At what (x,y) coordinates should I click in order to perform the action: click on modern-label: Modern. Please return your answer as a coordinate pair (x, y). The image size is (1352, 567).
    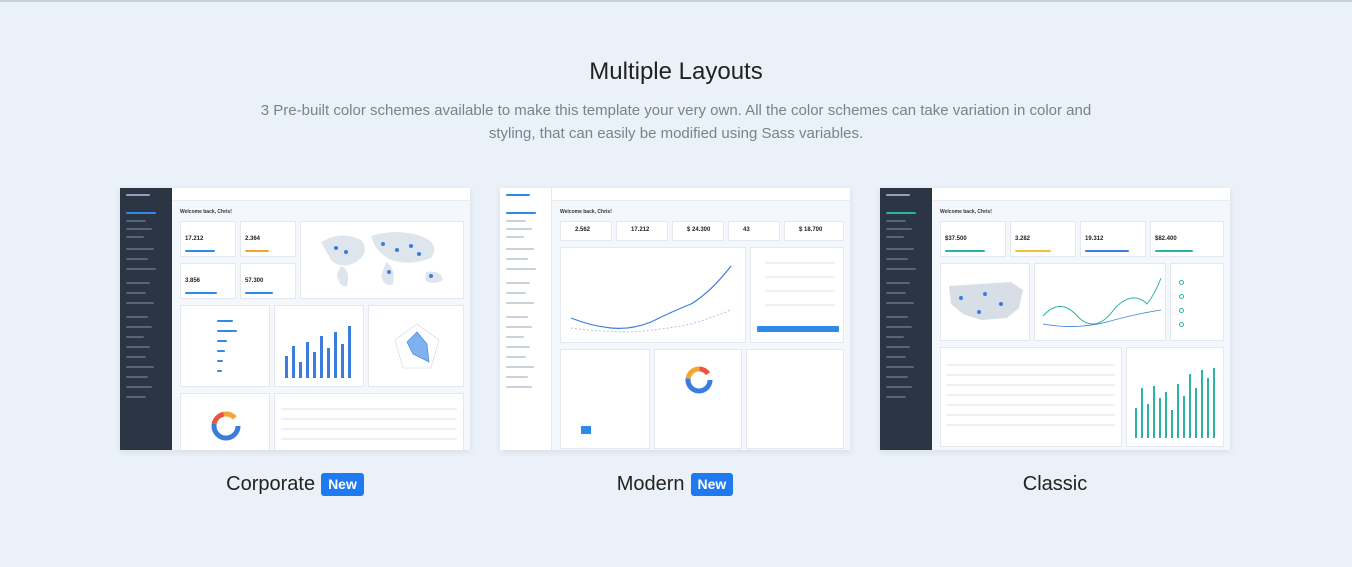
    Looking at the image, I should click on (650, 484).